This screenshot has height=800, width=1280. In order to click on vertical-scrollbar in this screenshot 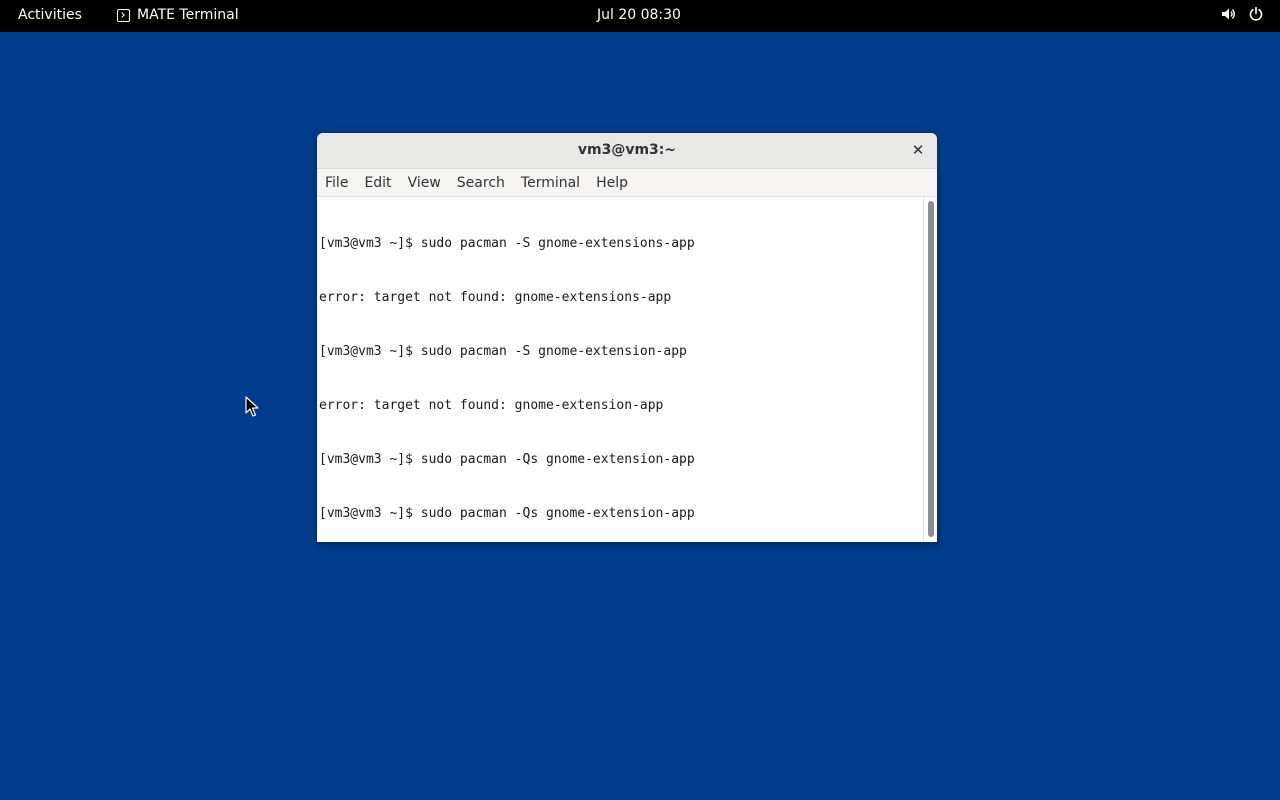, I will do `click(930, 369)`.